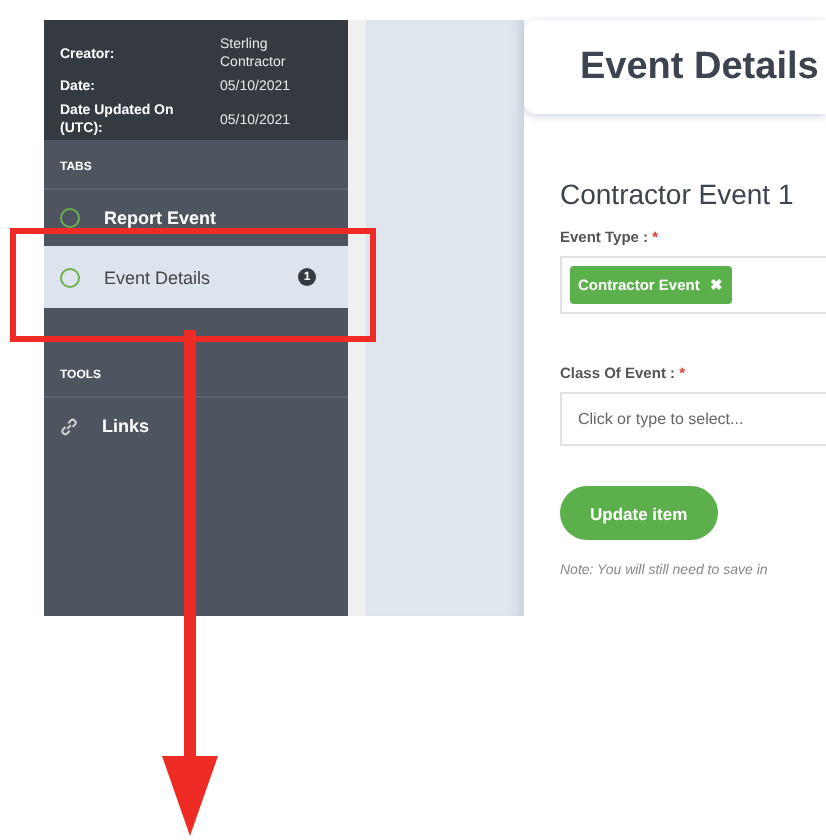 The image size is (826, 840). I want to click on item-label: Links, so click(126, 426).